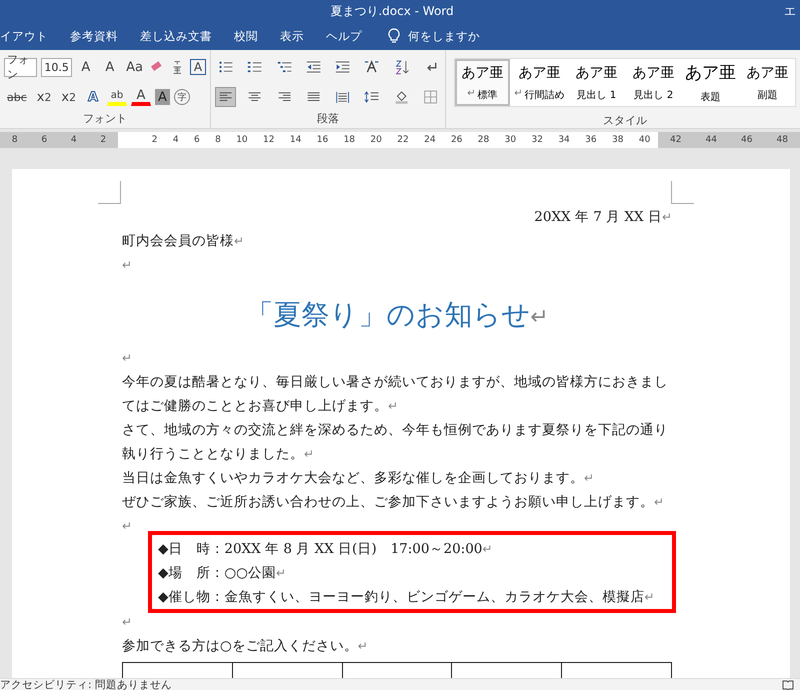 This screenshot has height=690, width=800. Describe the element at coordinates (395, 442) in the screenshot. I see `body-text: さて、地域の方々の交流と絆を深めるため、今年も恒例であります夏祭りを下記の通り執り行うこととなりました。↵` at that location.